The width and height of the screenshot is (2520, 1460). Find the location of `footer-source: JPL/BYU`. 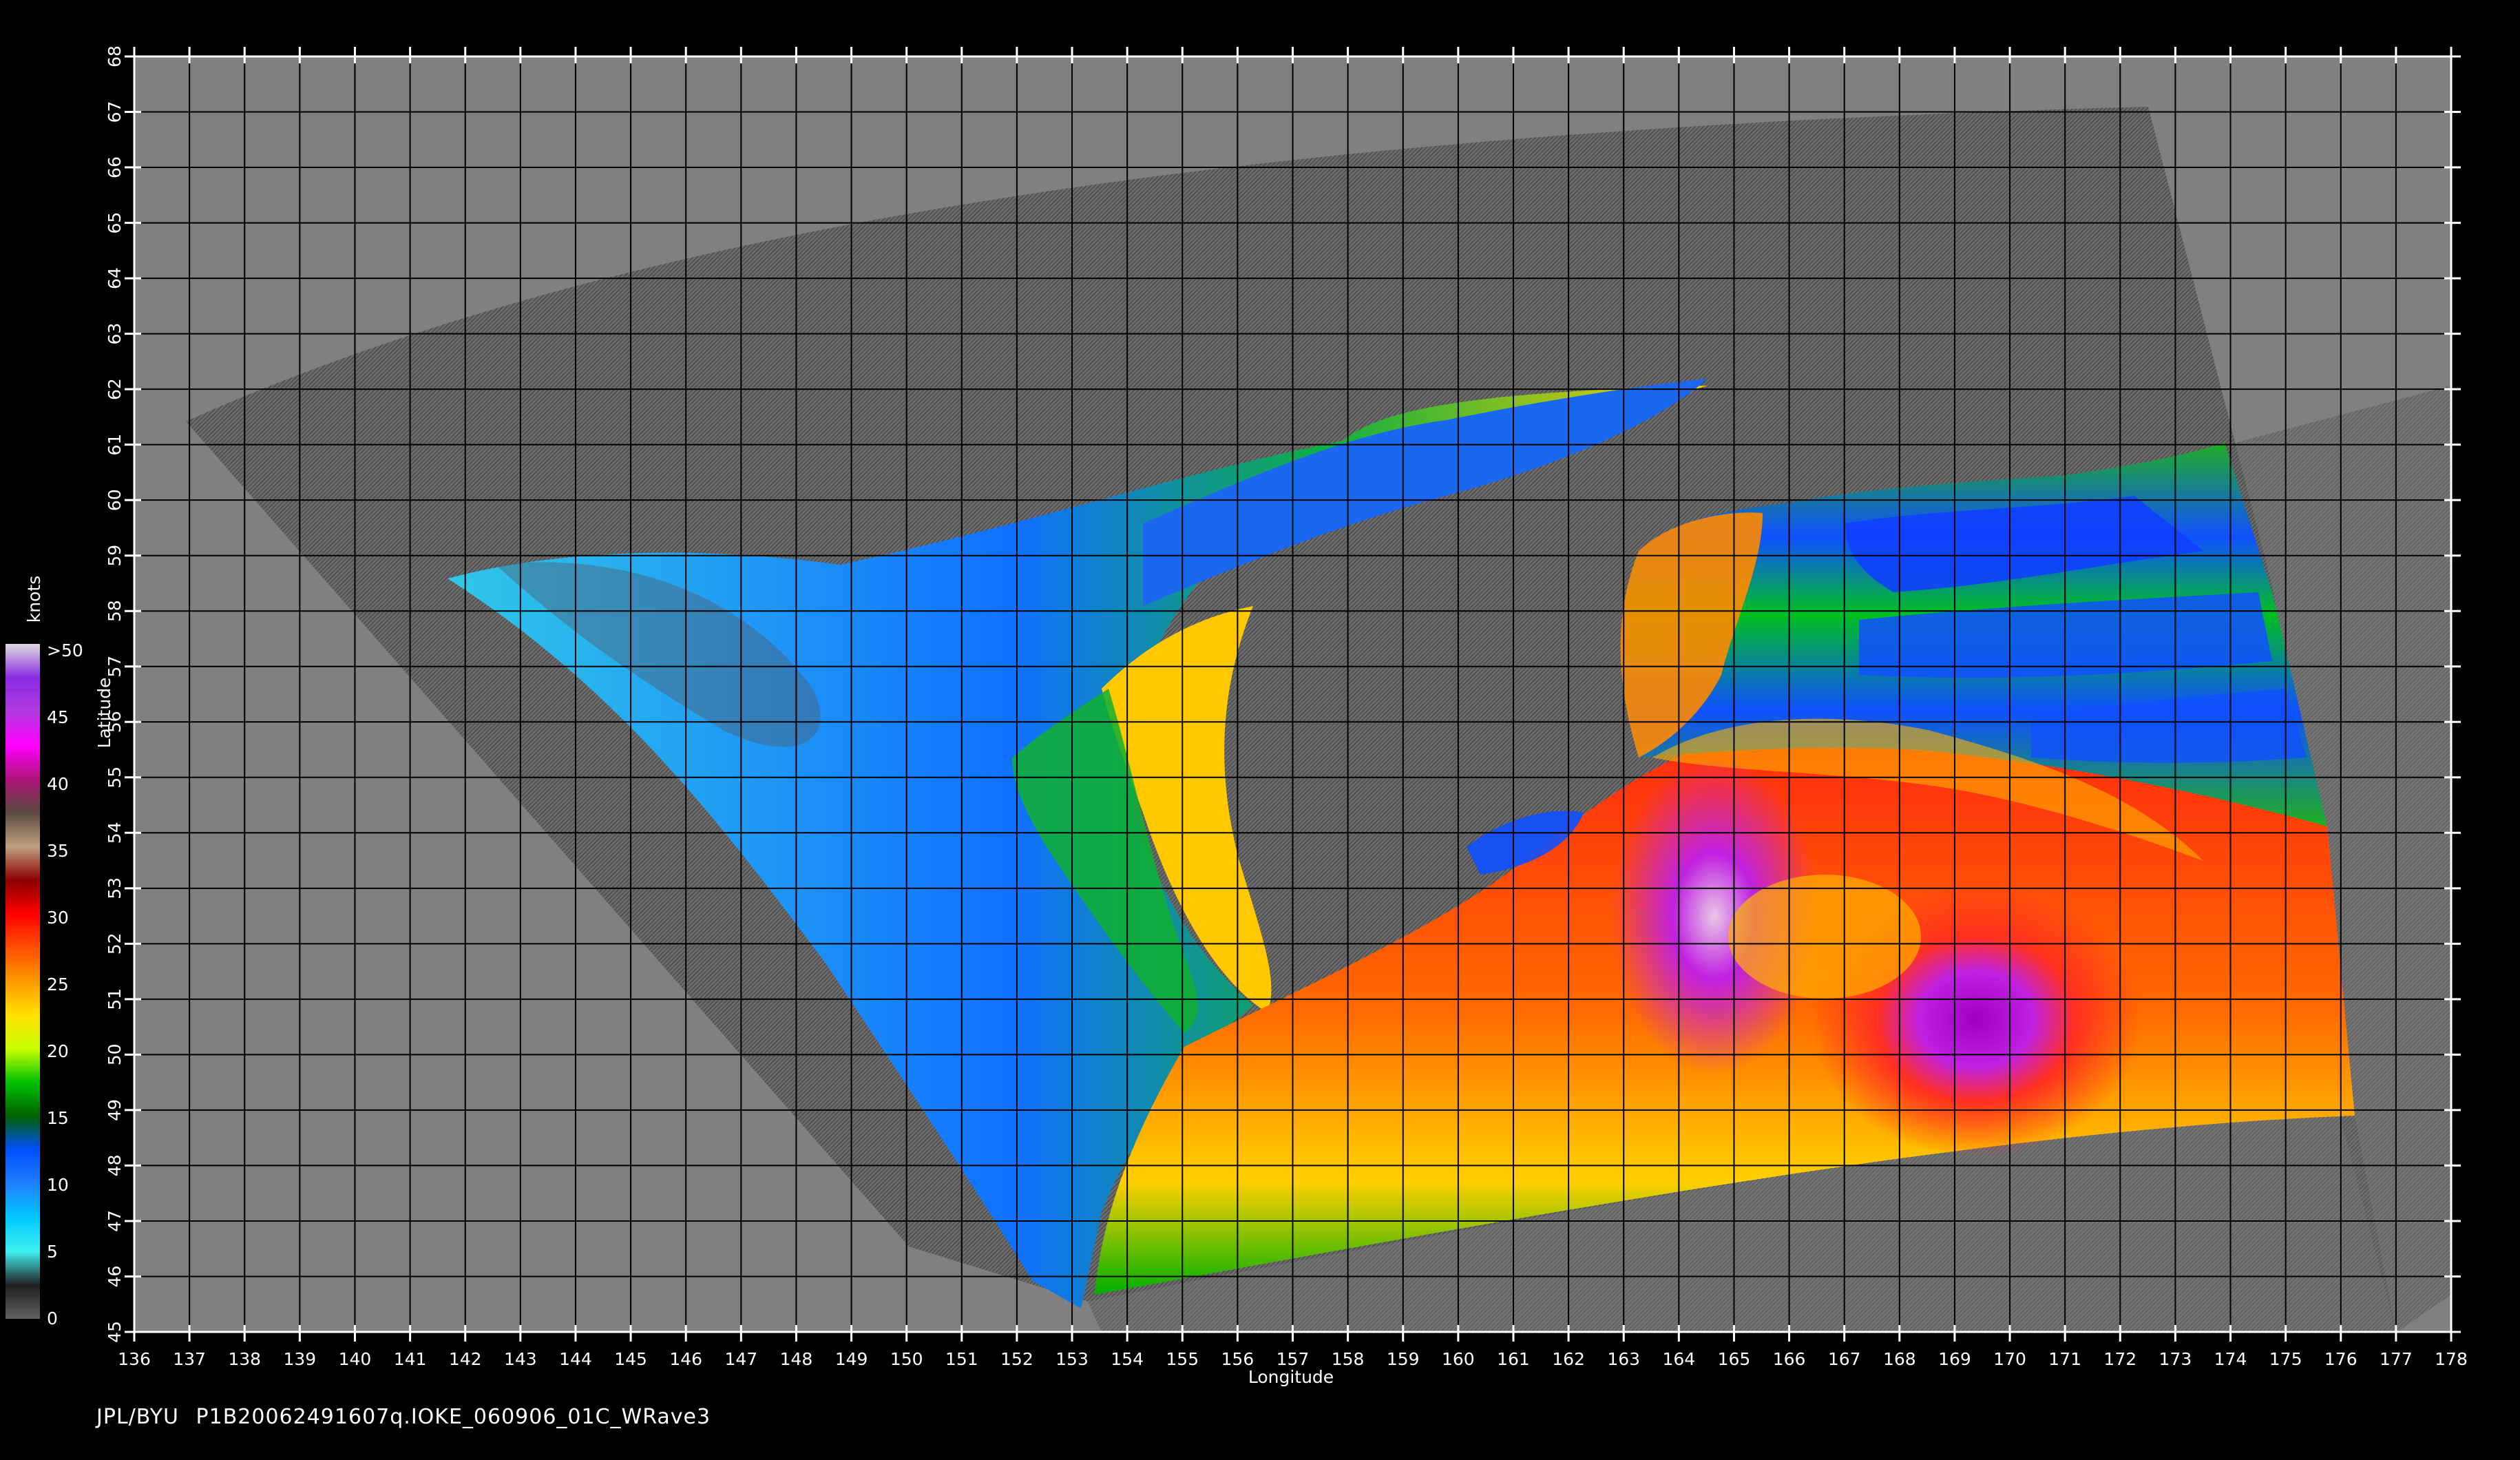

footer-source: JPL/BYU is located at coordinates (137, 1417).